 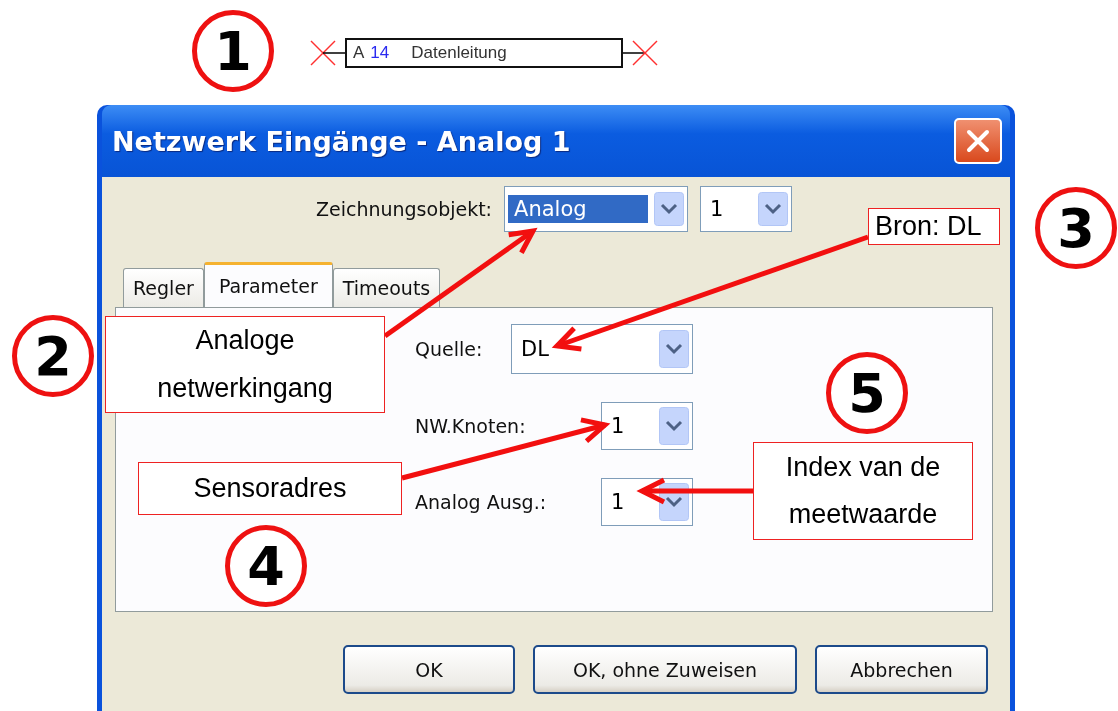 I want to click on step-marker: 2, so click(x=53, y=356).